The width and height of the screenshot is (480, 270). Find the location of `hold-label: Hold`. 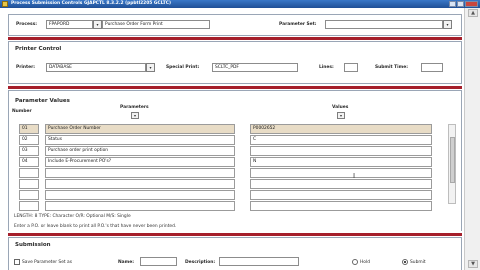

hold-label: Hold is located at coordinates (365, 262).